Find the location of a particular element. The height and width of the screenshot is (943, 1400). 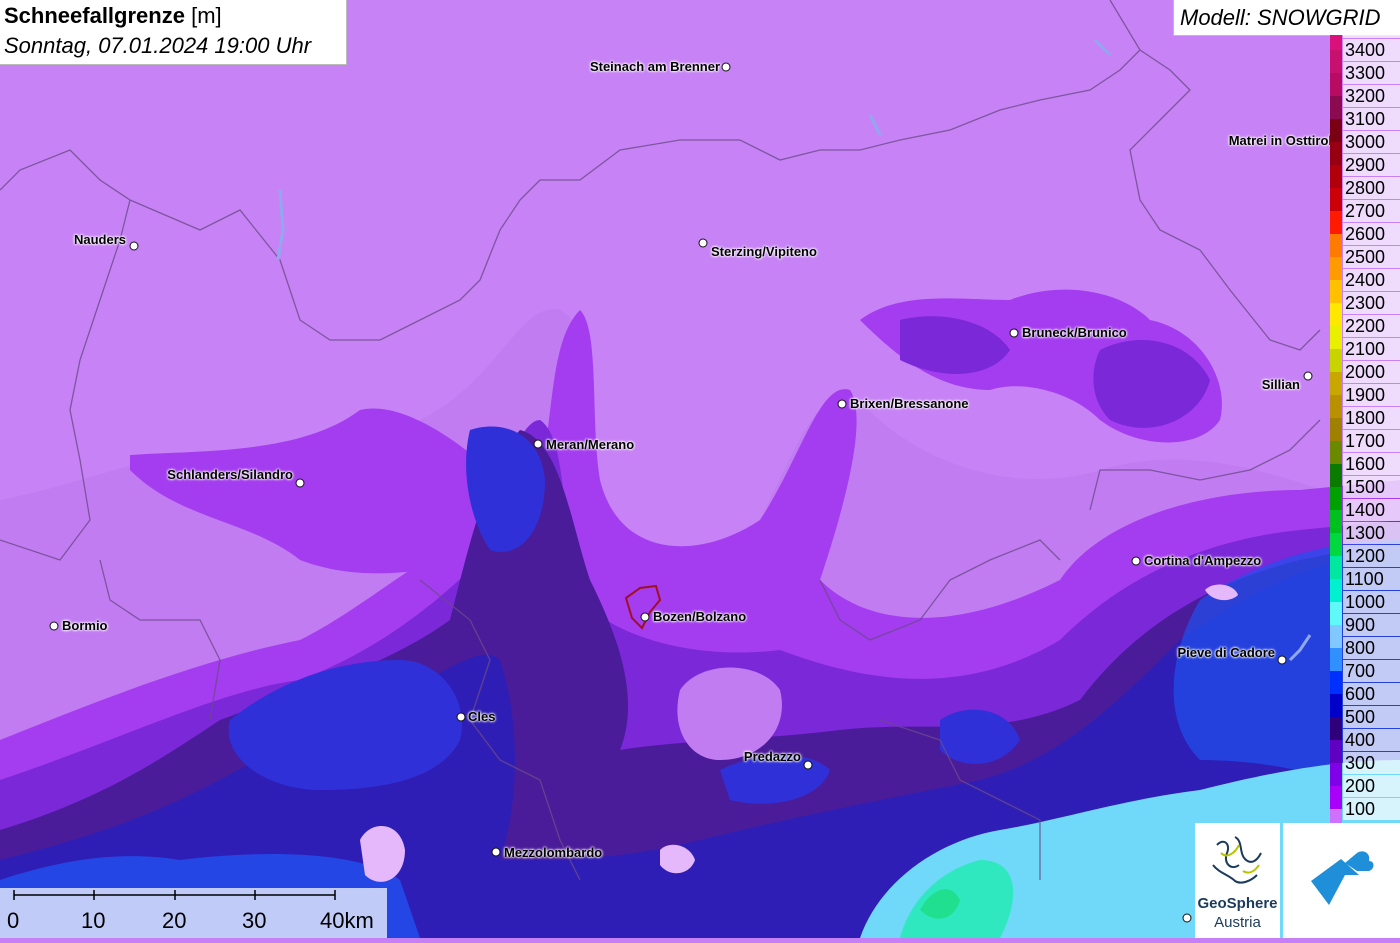

scale-label: 30 is located at coordinates (254, 920).